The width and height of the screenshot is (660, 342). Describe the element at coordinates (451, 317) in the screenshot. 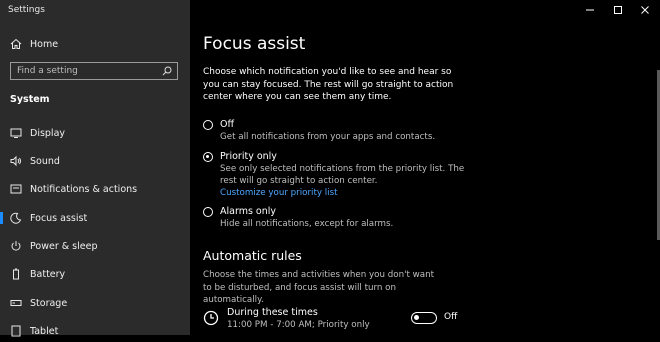

I see `toggle-state-label: Off` at that location.